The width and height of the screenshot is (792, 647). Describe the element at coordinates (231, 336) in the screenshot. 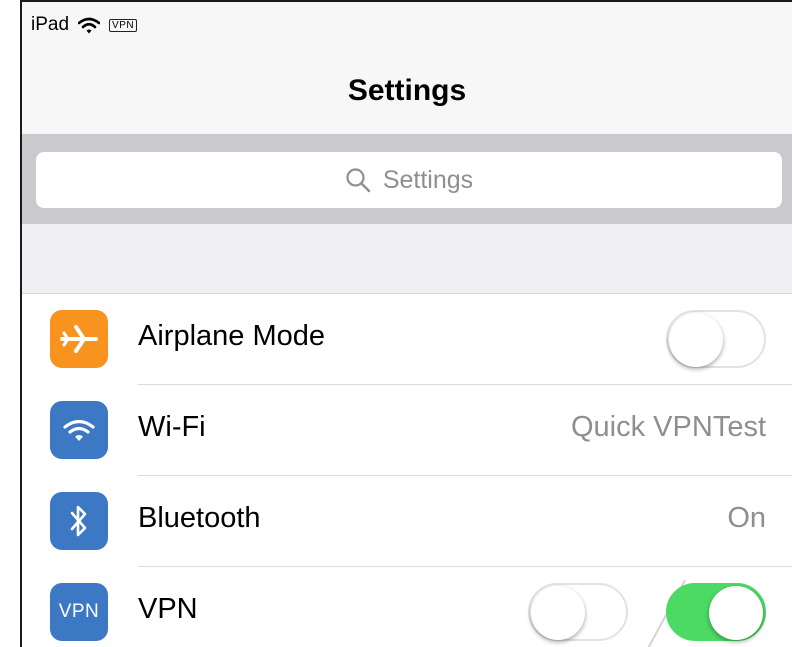

I see `settings-row-label: Airplane Mode` at that location.